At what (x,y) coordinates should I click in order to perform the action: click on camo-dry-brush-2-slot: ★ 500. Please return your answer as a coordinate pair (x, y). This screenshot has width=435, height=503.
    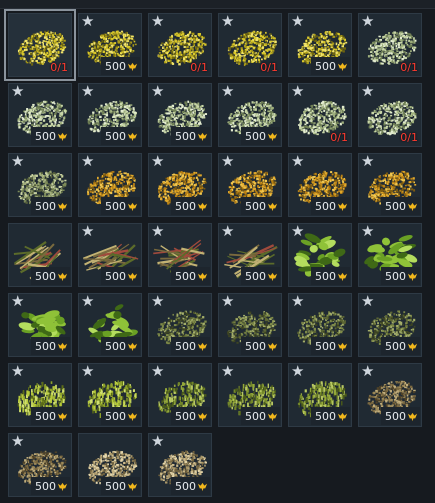
    Looking at the image, I should click on (40, 465).